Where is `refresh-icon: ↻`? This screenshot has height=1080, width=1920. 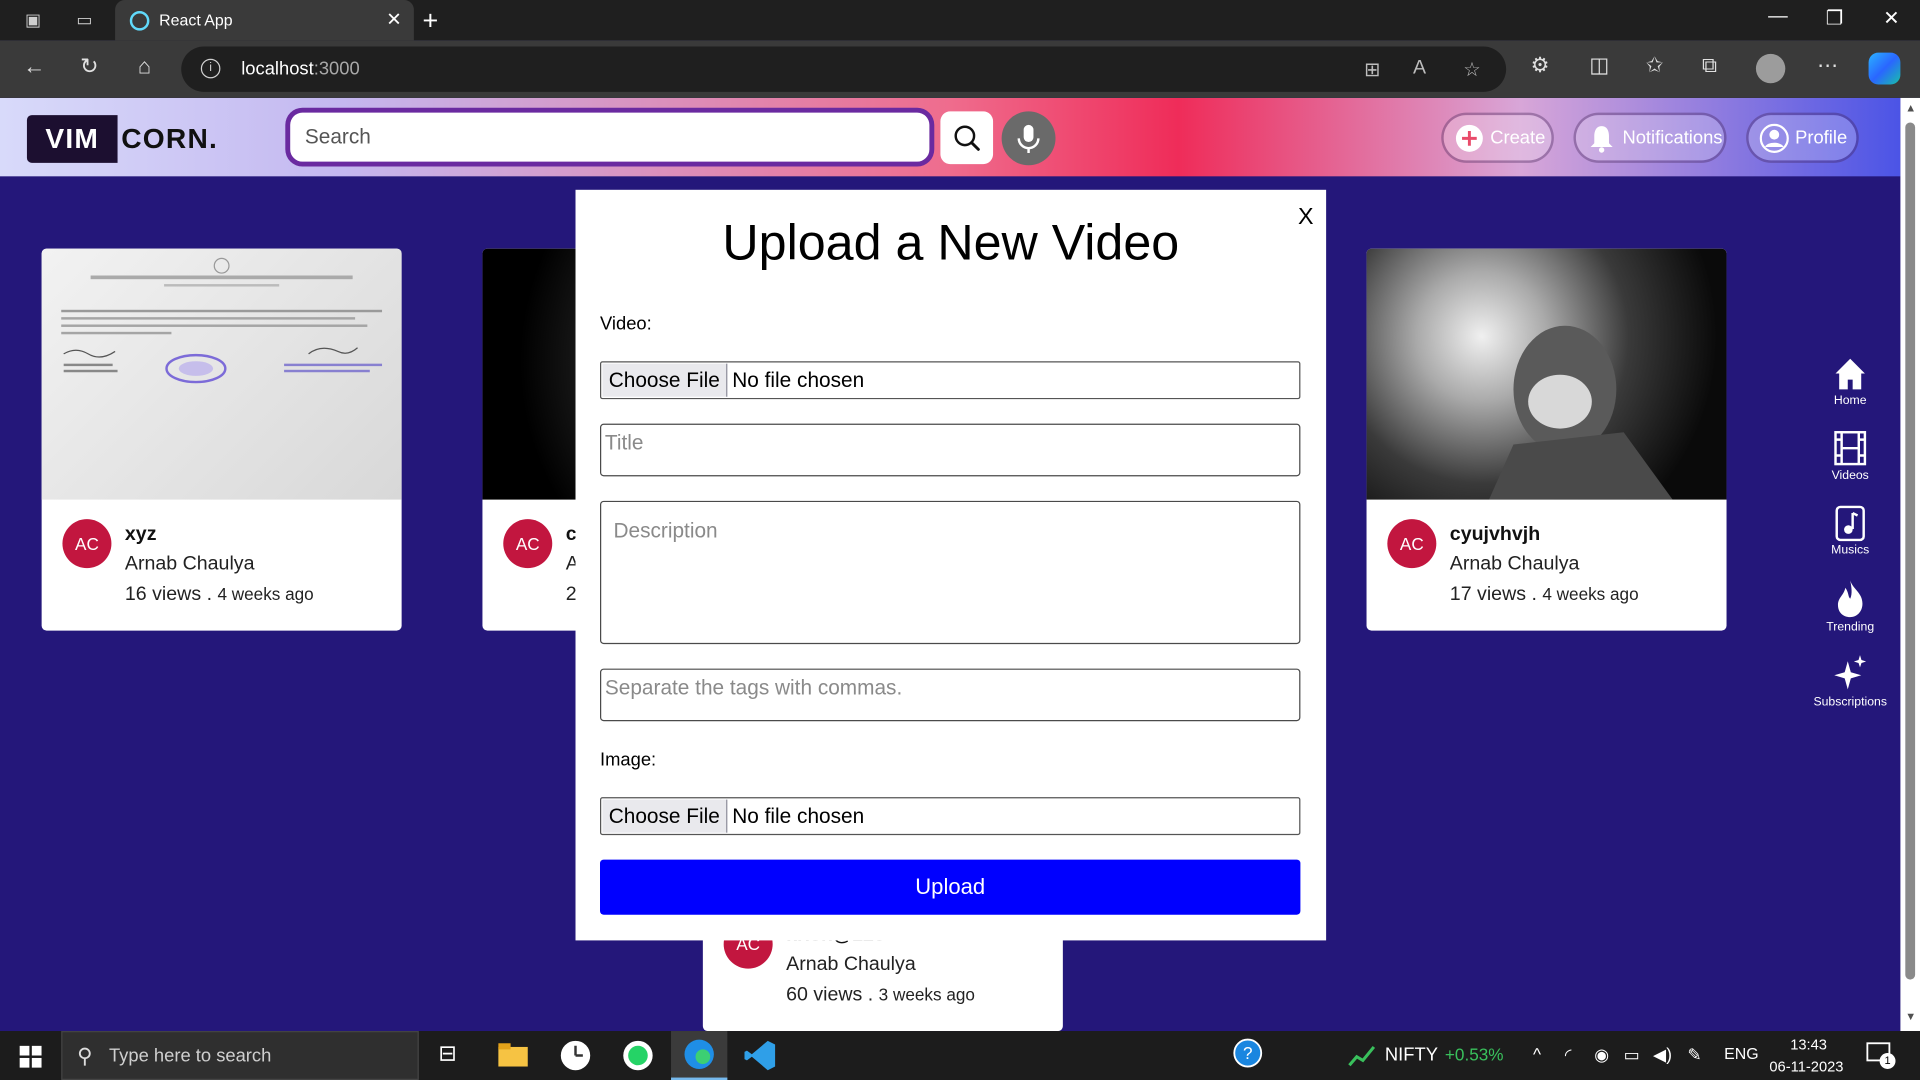 refresh-icon: ↻ is located at coordinates (89, 67).